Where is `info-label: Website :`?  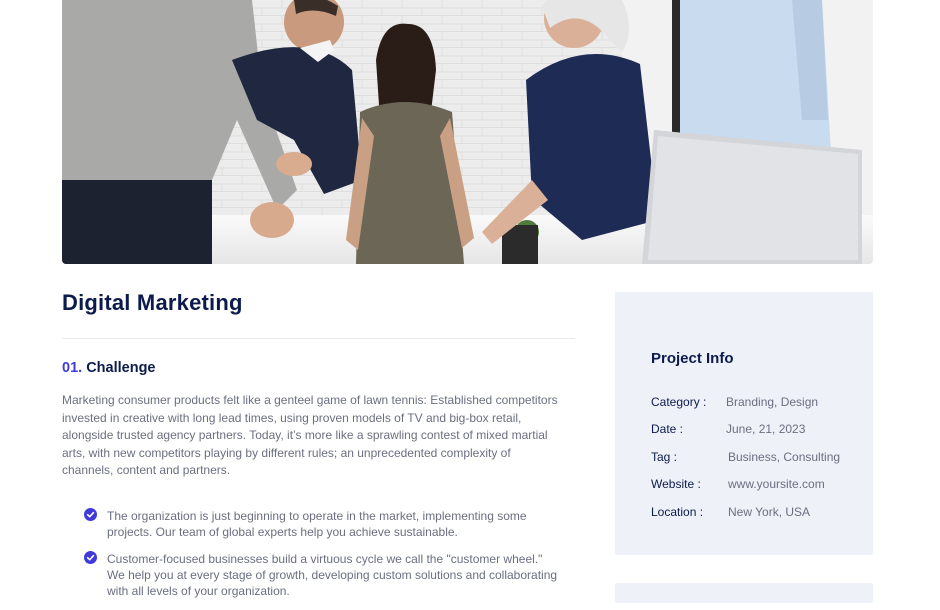 info-label: Website : is located at coordinates (676, 484).